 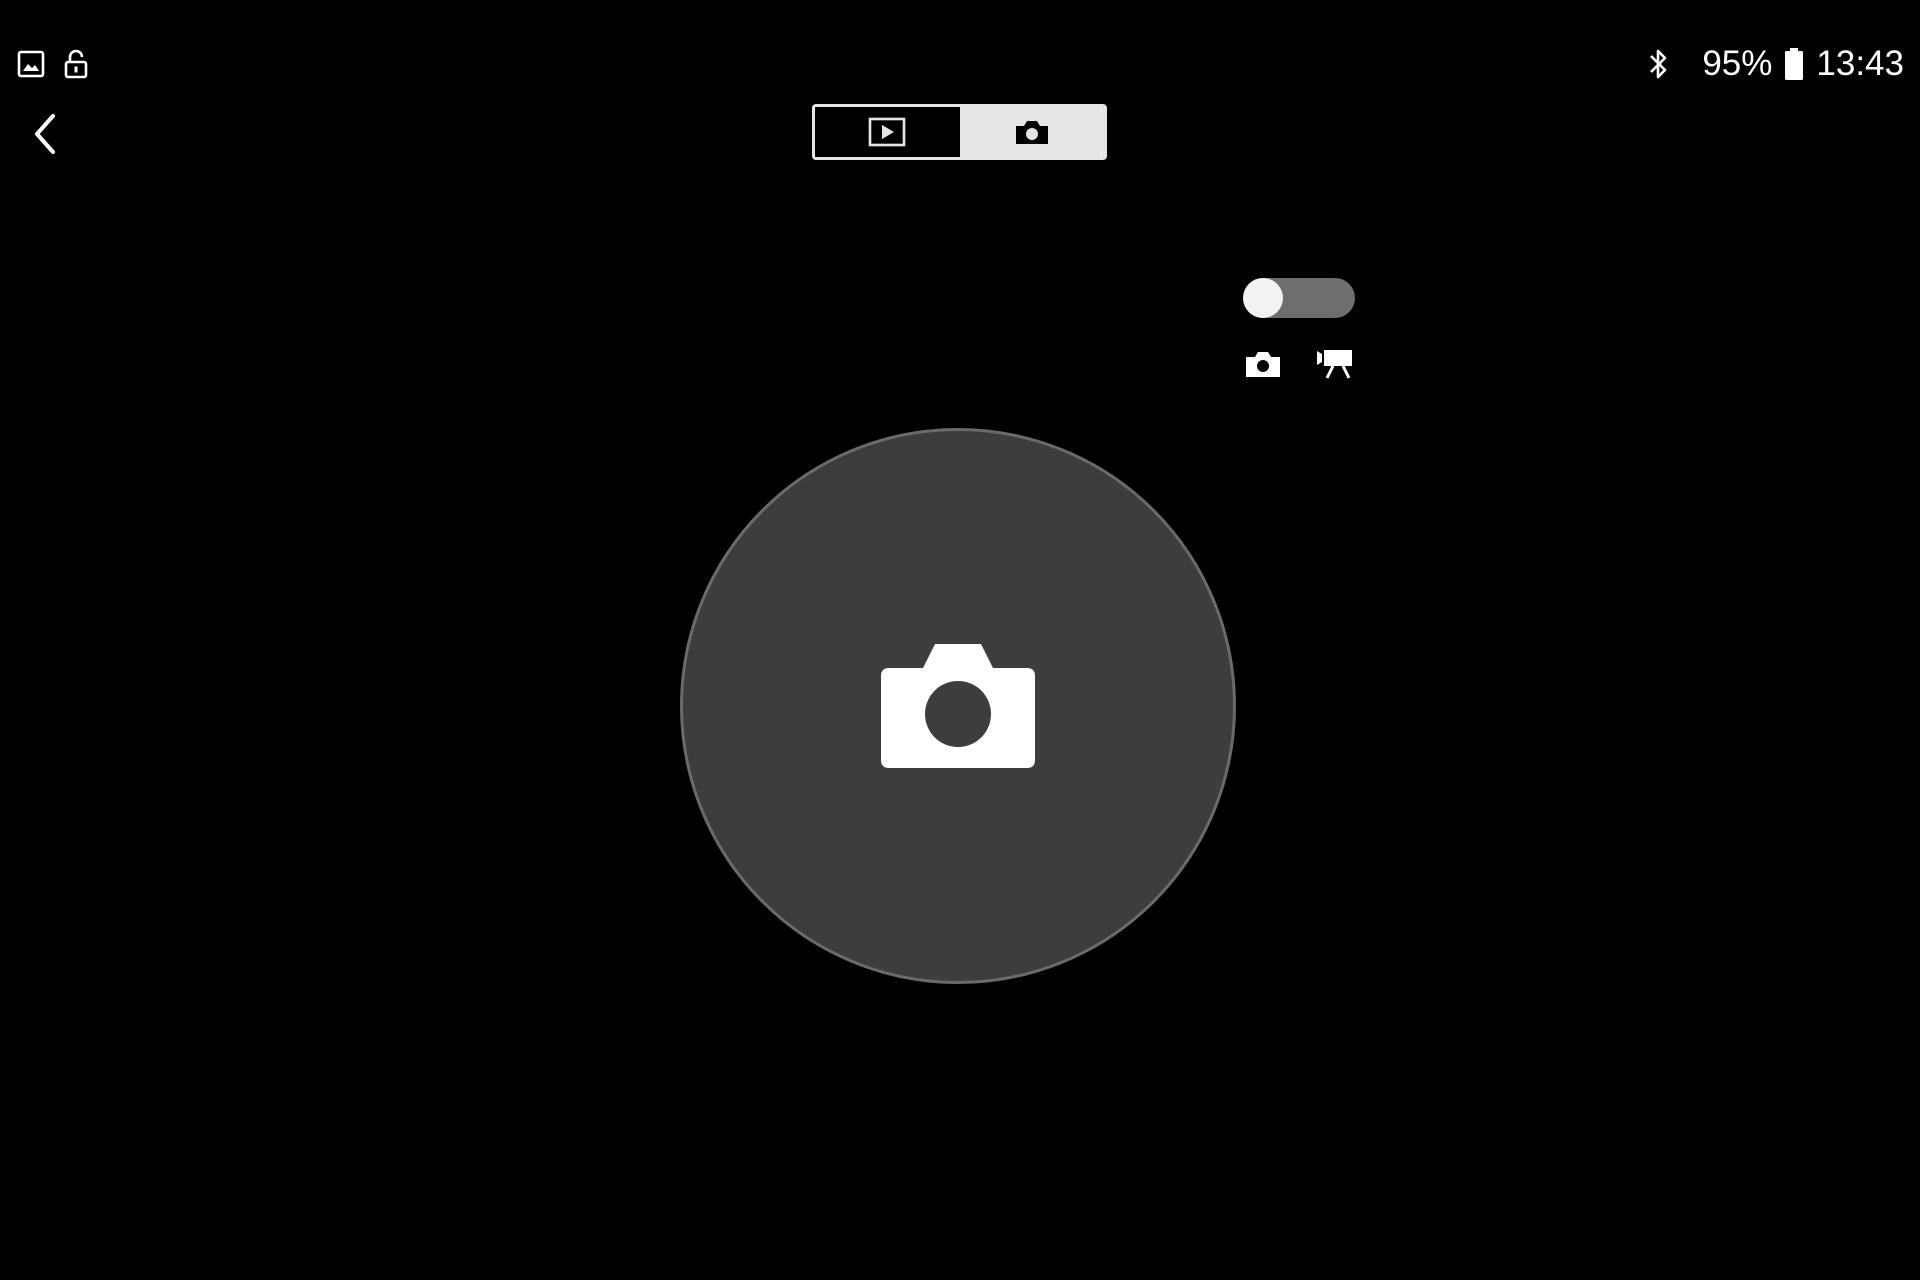 I want to click on status-bar-left, so click(x=53, y=64).